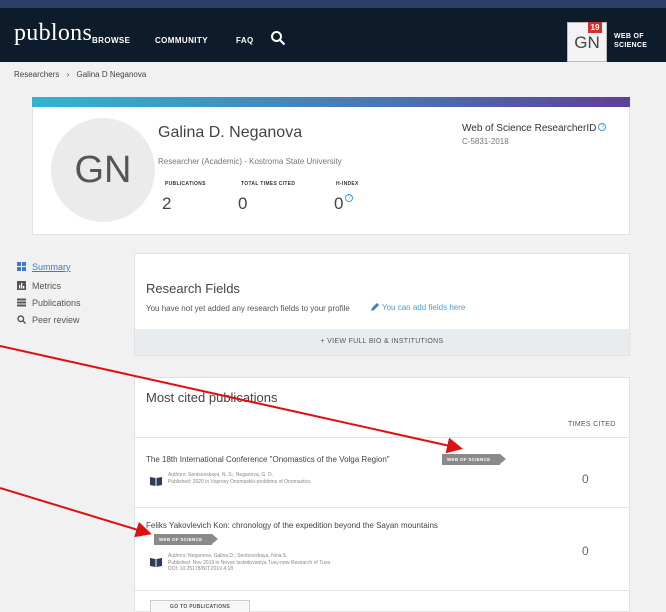  Describe the element at coordinates (181, 40) in the screenshot. I see `nav-community: COMMUNITY` at that location.